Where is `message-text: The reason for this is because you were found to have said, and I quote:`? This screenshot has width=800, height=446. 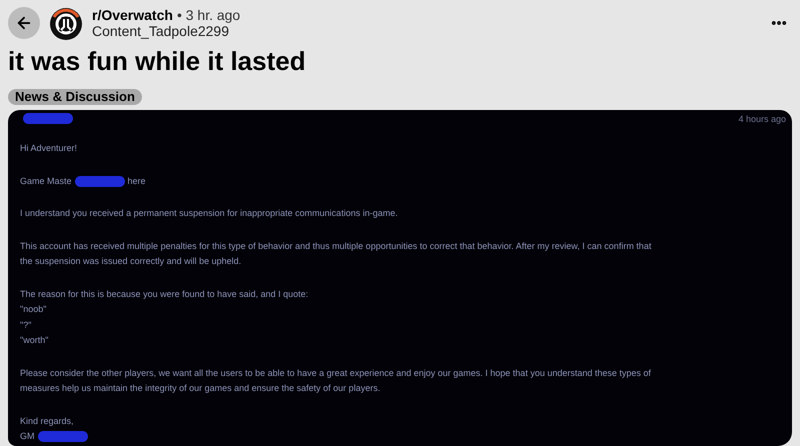 message-text: The reason for this is because you were found to have said, and I quote: is located at coordinates (164, 294).